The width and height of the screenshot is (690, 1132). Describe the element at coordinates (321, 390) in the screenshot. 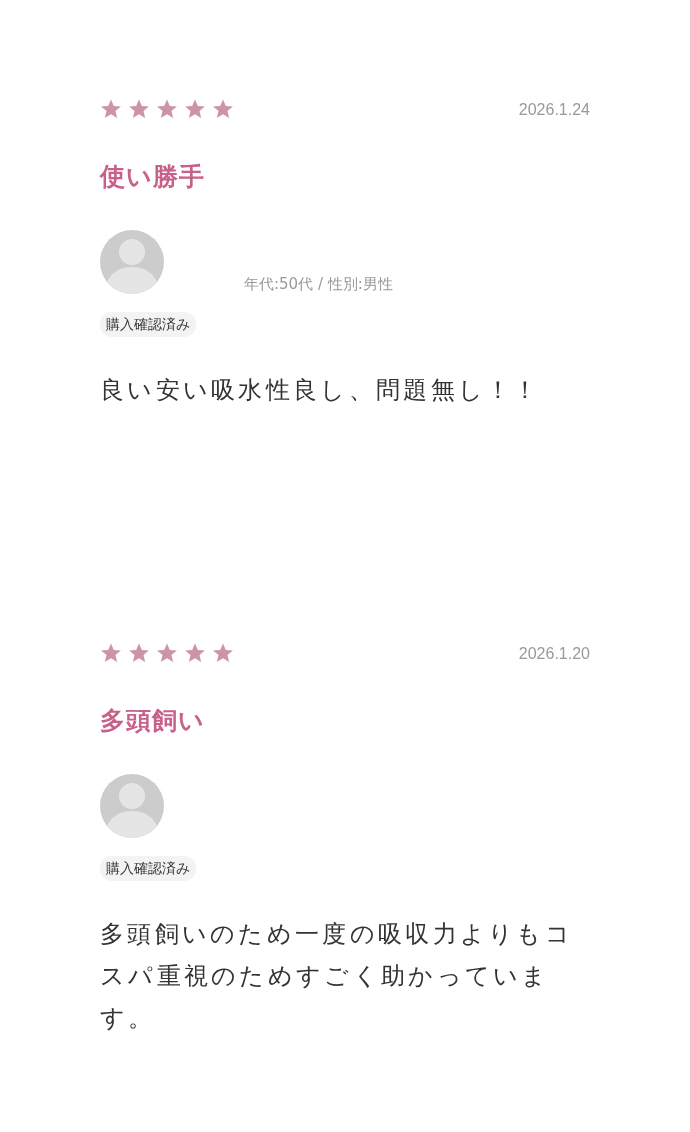

I see `review-text: 良い安い吸水性良し、問題無し！！` at that location.